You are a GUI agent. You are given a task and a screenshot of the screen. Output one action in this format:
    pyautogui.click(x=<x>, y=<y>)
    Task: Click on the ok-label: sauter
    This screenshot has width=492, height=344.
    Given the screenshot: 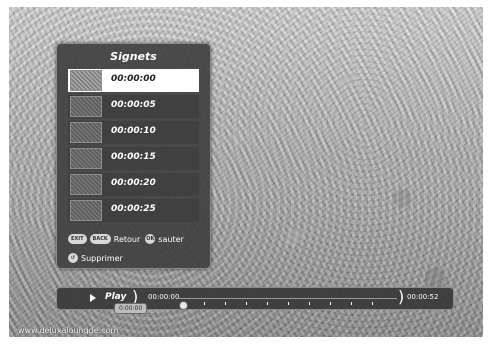 What is the action you would take?
    pyautogui.click(x=171, y=239)
    